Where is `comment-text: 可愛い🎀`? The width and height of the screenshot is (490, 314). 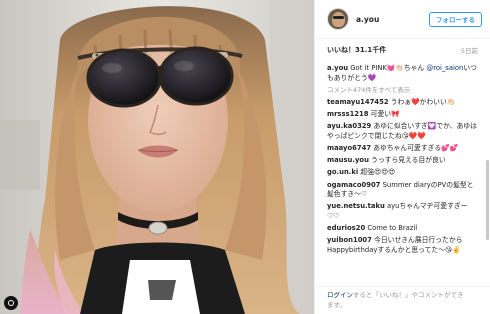
comment-text: 可愛い🎀 is located at coordinates (385, 113).